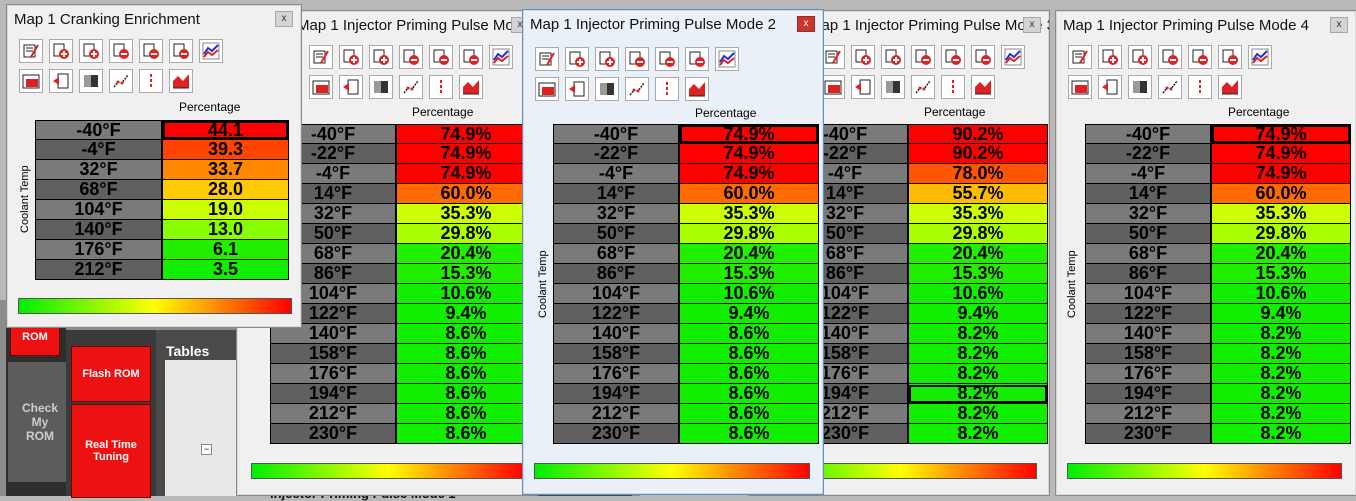 This screenshot has width=1356, height=501. I want to click on title-bar: Map 1 Cranking Enrichment x, so click(154, 19).